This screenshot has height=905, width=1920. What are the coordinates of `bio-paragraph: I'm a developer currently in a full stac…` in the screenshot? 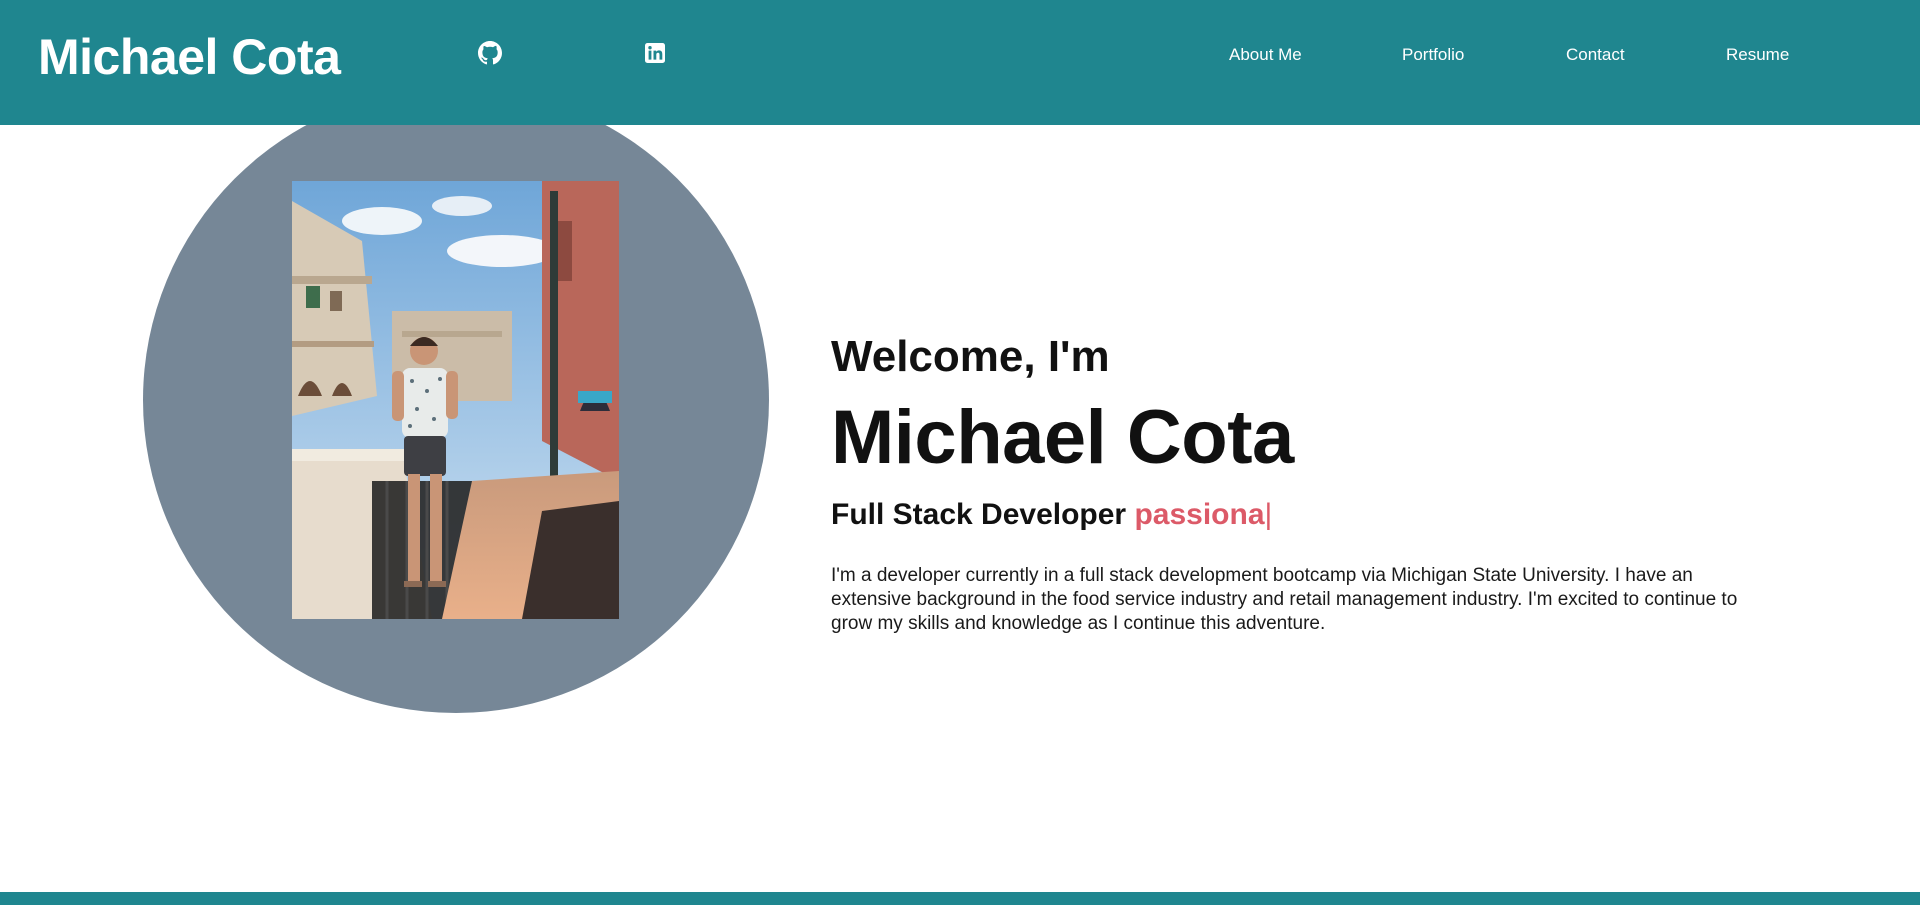 It's located at (1284, 599).